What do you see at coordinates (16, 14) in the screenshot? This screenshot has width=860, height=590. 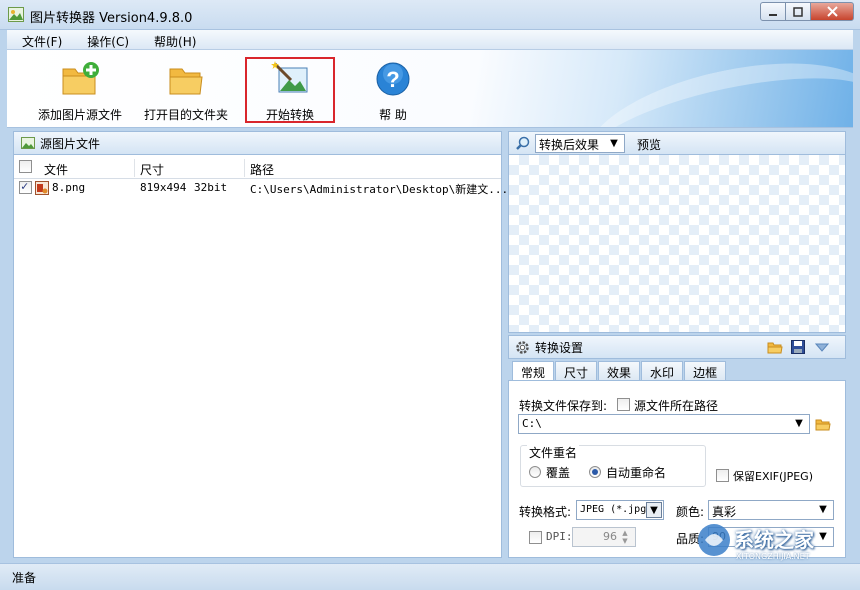 I see `app-icon` at bounding box center [16, 14].